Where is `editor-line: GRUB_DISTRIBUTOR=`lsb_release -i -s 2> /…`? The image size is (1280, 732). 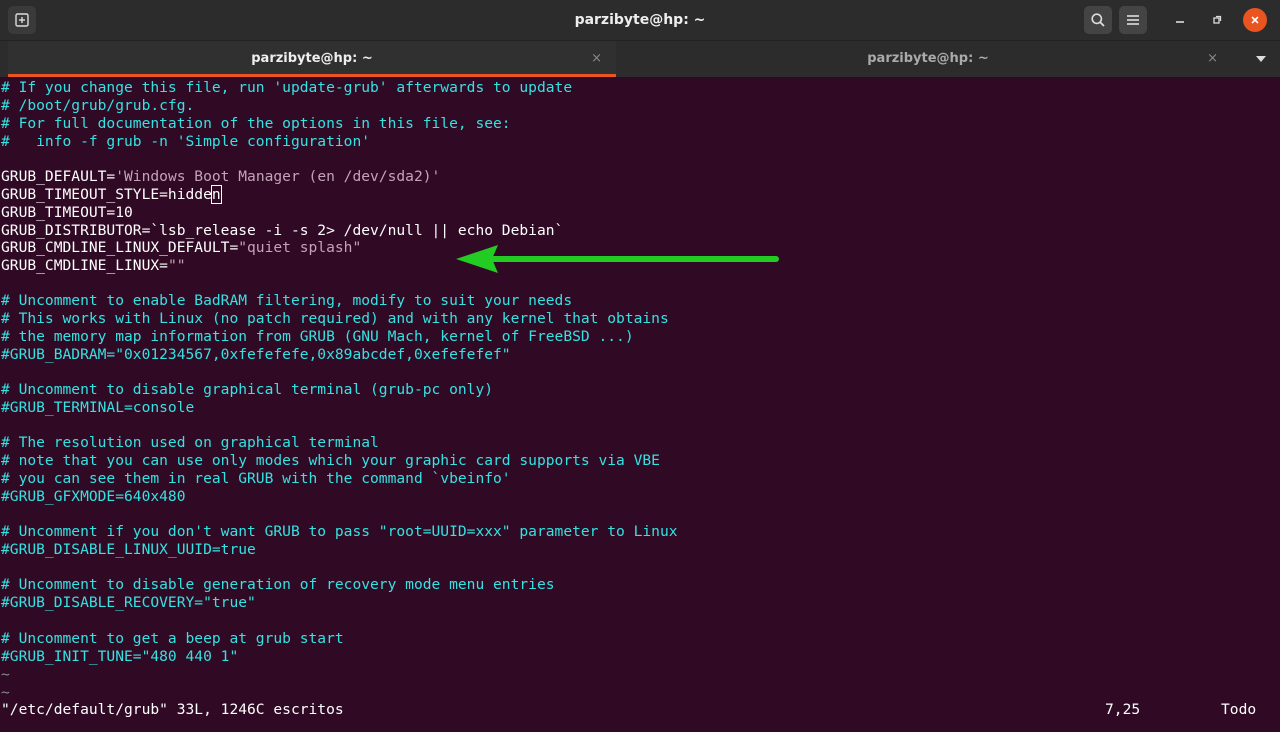 editor-line: GRUB_DISTRIBUTOR=`lsb_release -i -s 2> /… is located at coordinates (282, 230).